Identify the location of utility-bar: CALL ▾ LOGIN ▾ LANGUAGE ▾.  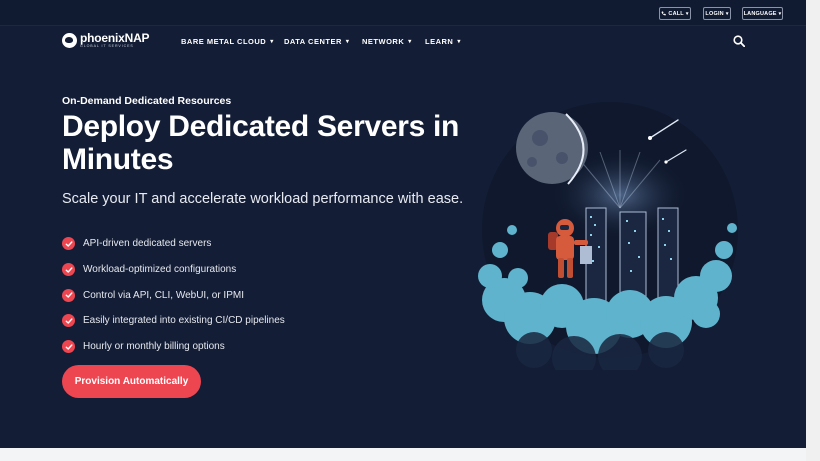
(403, 13).